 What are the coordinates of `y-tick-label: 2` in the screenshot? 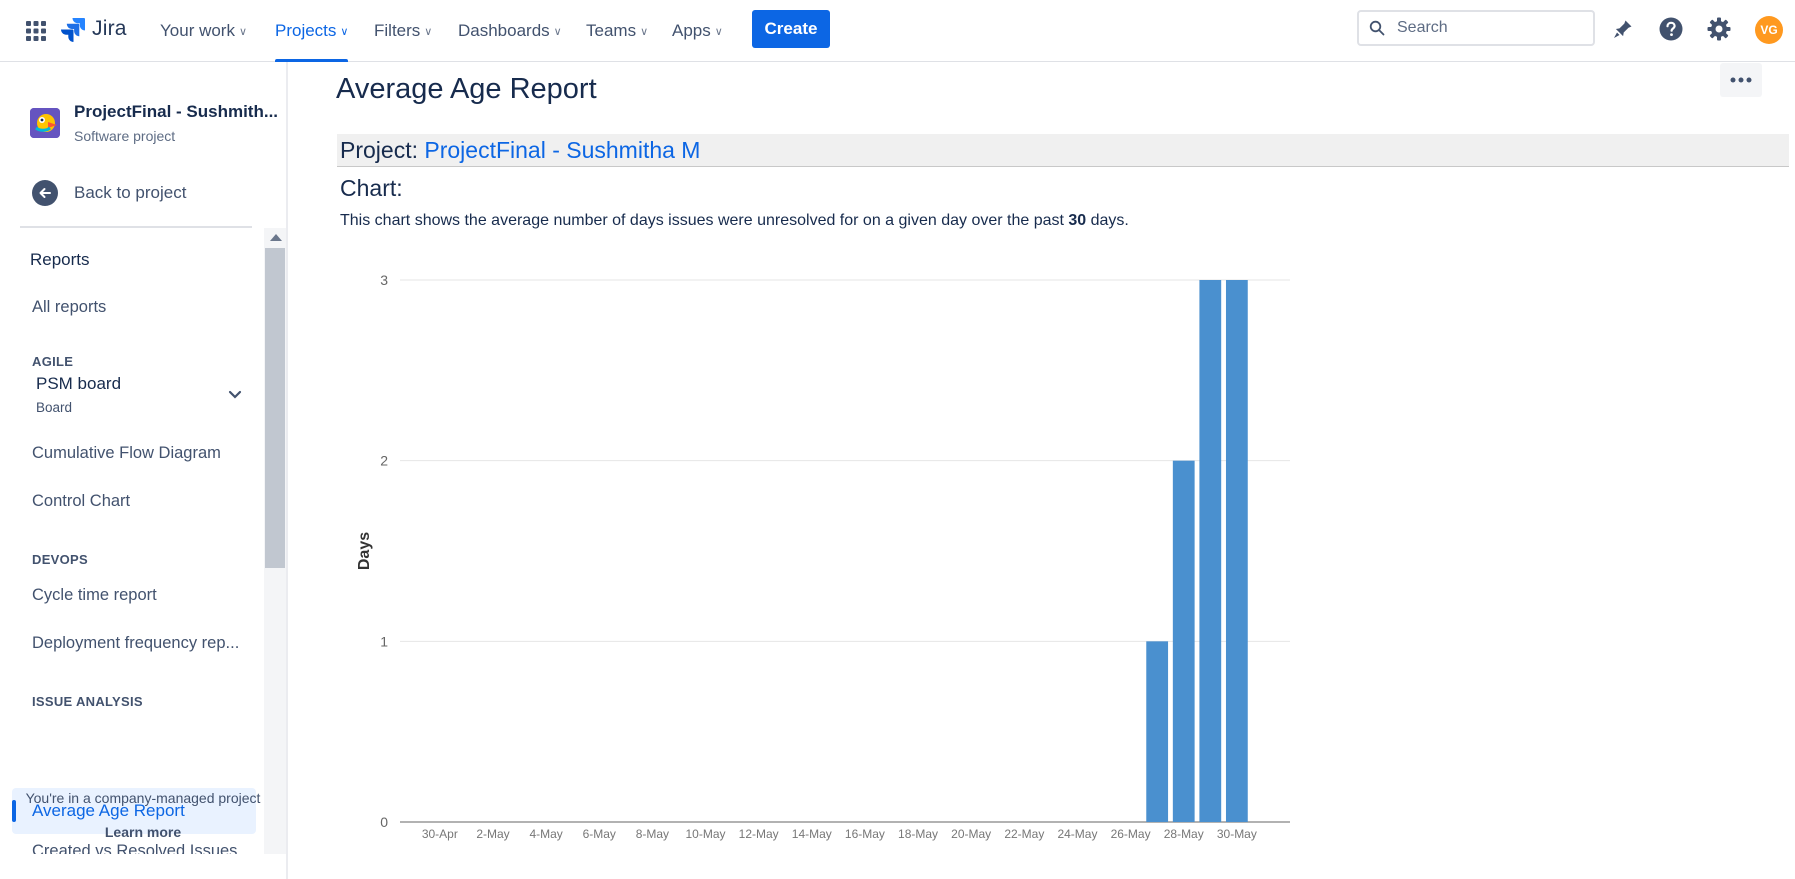 It's located at (384, 461).